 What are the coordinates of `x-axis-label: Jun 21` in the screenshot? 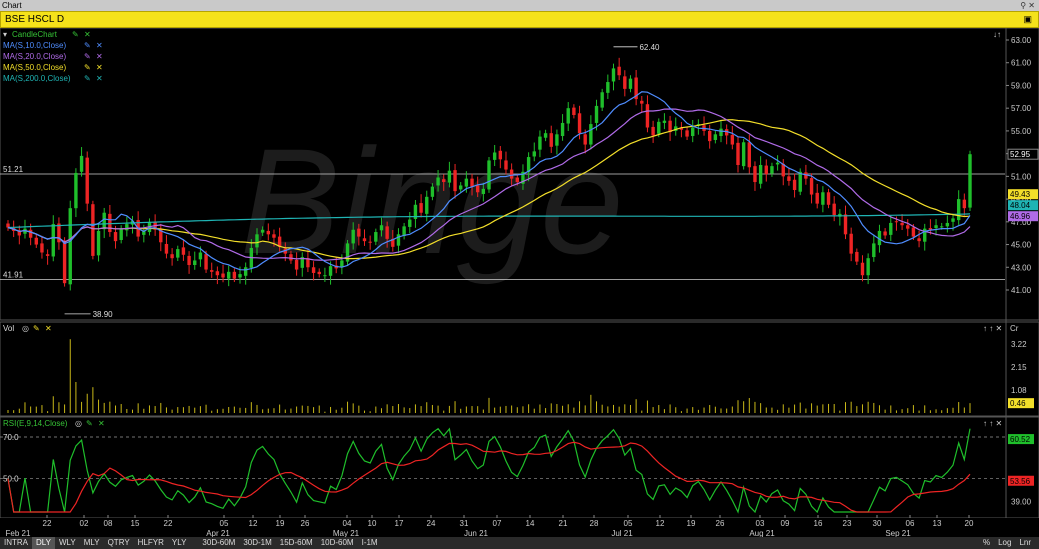 It's located at (476, 533).